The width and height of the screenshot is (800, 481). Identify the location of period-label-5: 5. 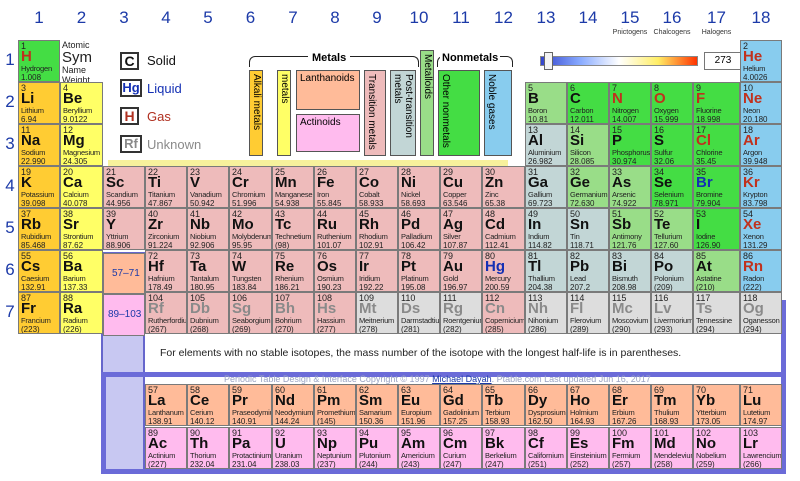
(10, 228).